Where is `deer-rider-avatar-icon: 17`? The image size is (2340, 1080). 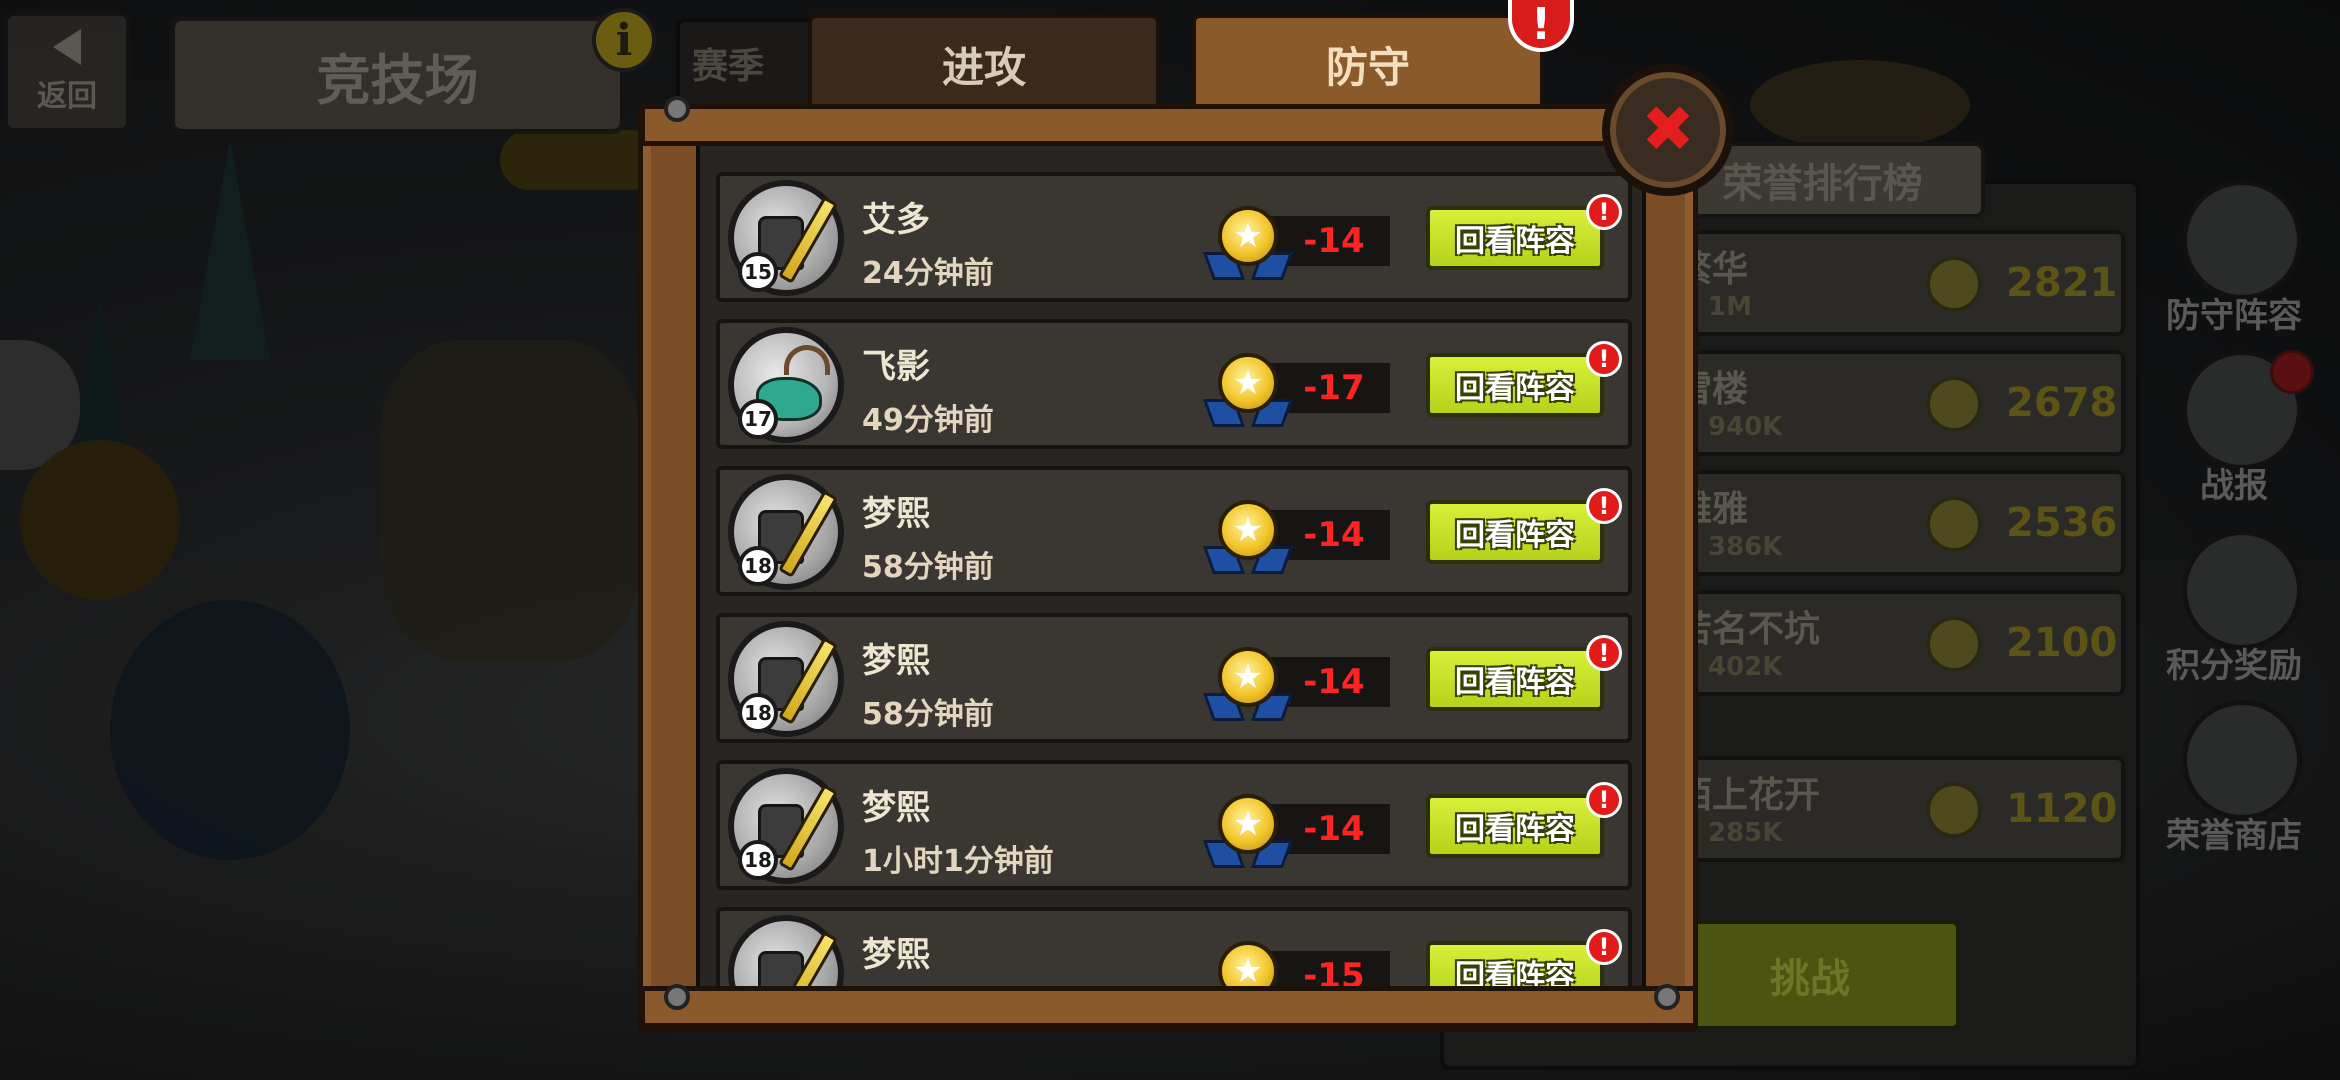
deer-rider-avatar-icon: 17 is located at coordinates (786, 385).